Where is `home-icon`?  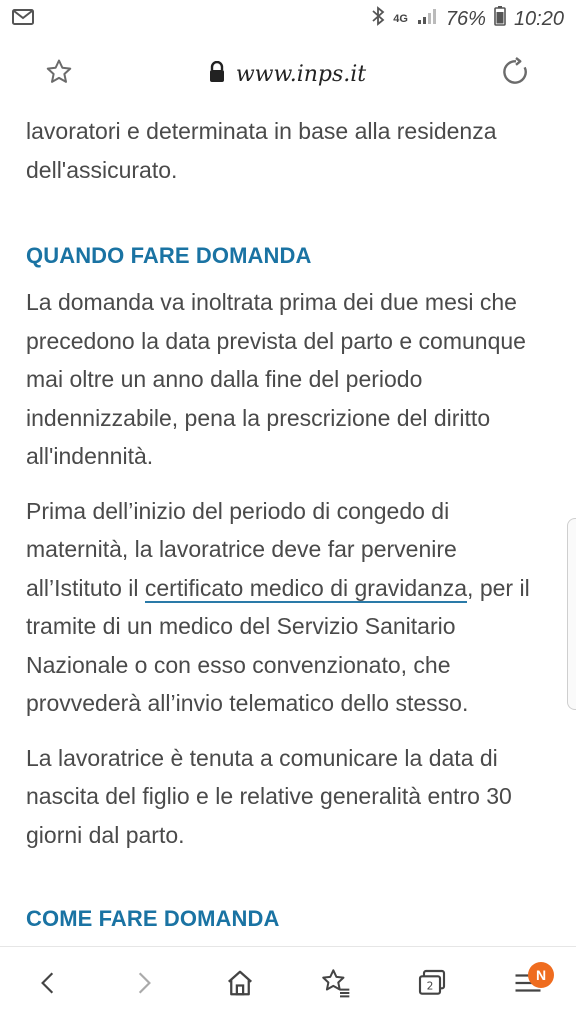 home-icon is located at coordinates (240, 985).